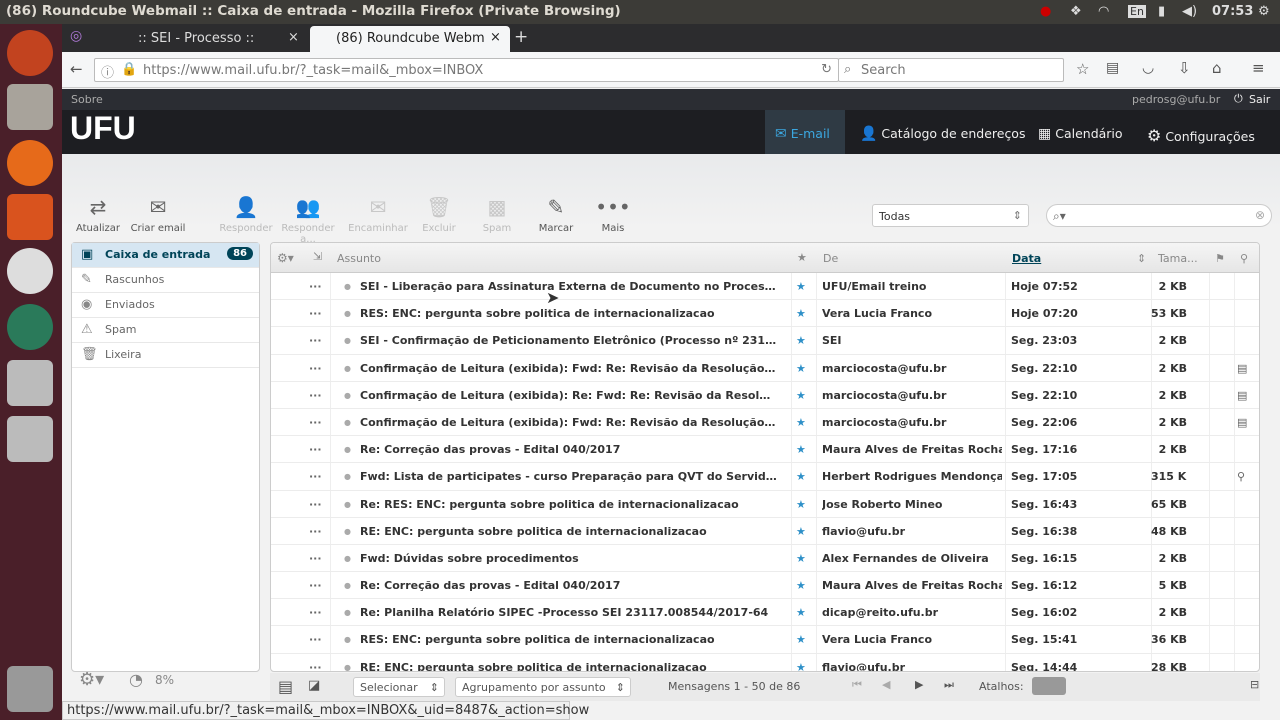 This screenshot has width=1280, height=720. Describe the element at coordinates (30, 163) in the screenshot. I see `firefox-icon` at that location.